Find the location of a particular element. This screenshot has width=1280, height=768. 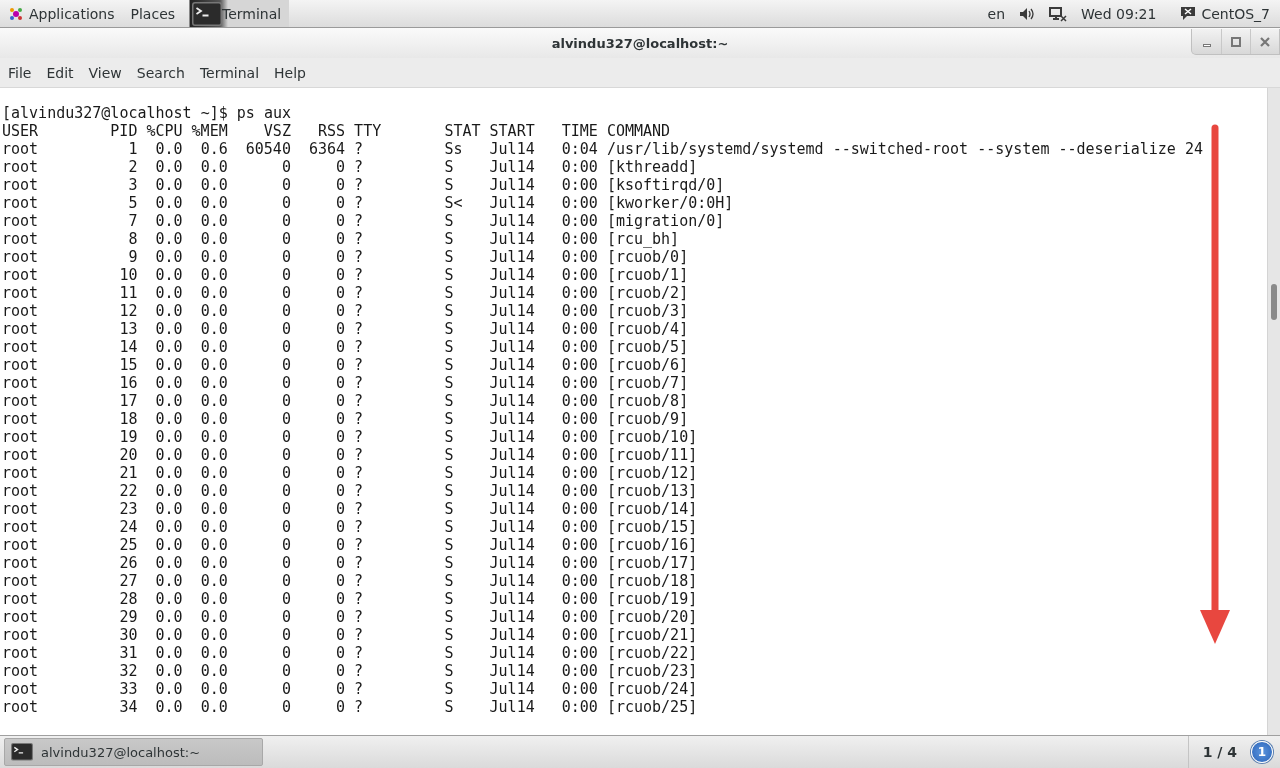

applications-menu: Applications is located at coordinates (72, 13).